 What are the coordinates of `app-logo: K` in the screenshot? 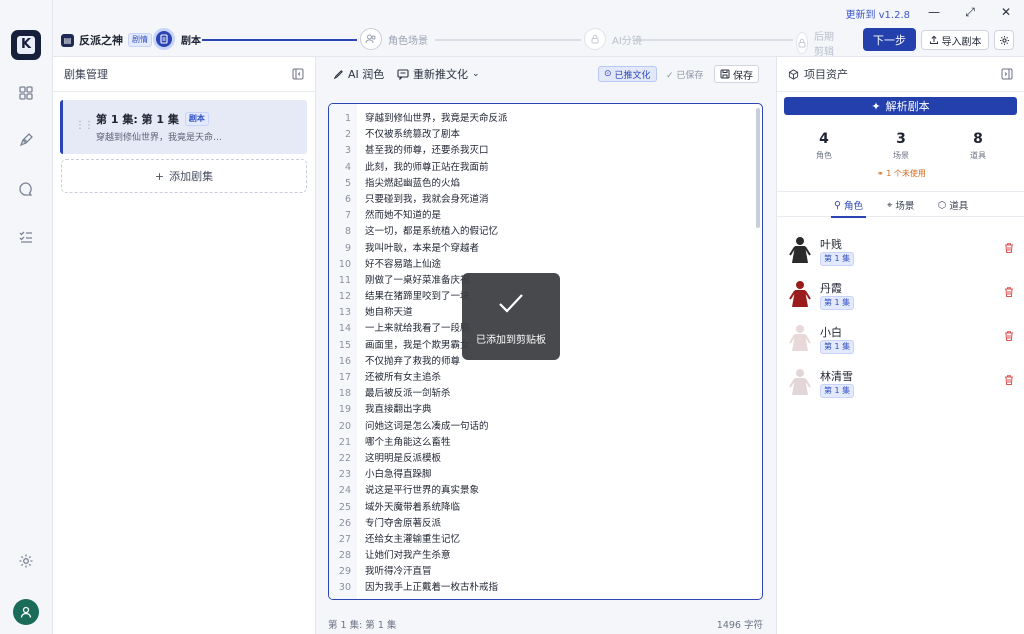 It's located at (26, 45).